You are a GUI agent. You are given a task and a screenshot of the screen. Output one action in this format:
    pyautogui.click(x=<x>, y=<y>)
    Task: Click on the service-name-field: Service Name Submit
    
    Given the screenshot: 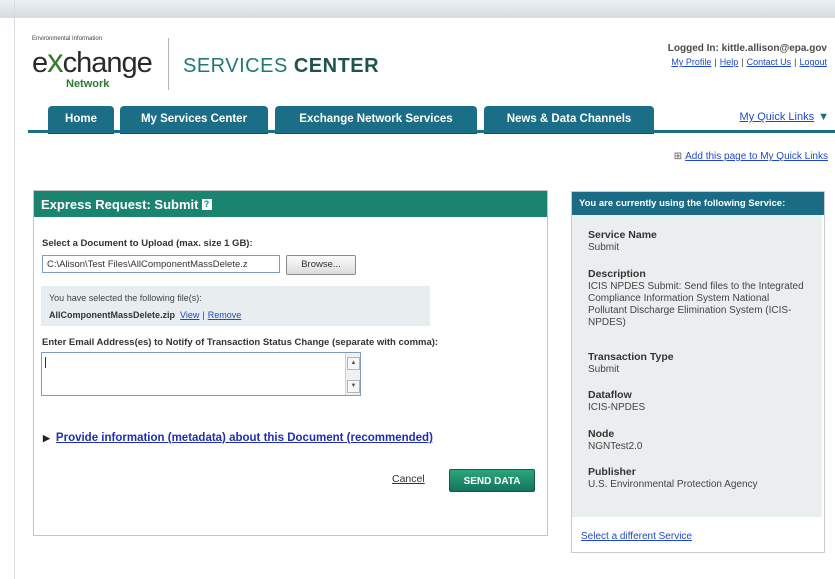 What is the action you would take?
    pyautogui.click(x=622, y=241)
    